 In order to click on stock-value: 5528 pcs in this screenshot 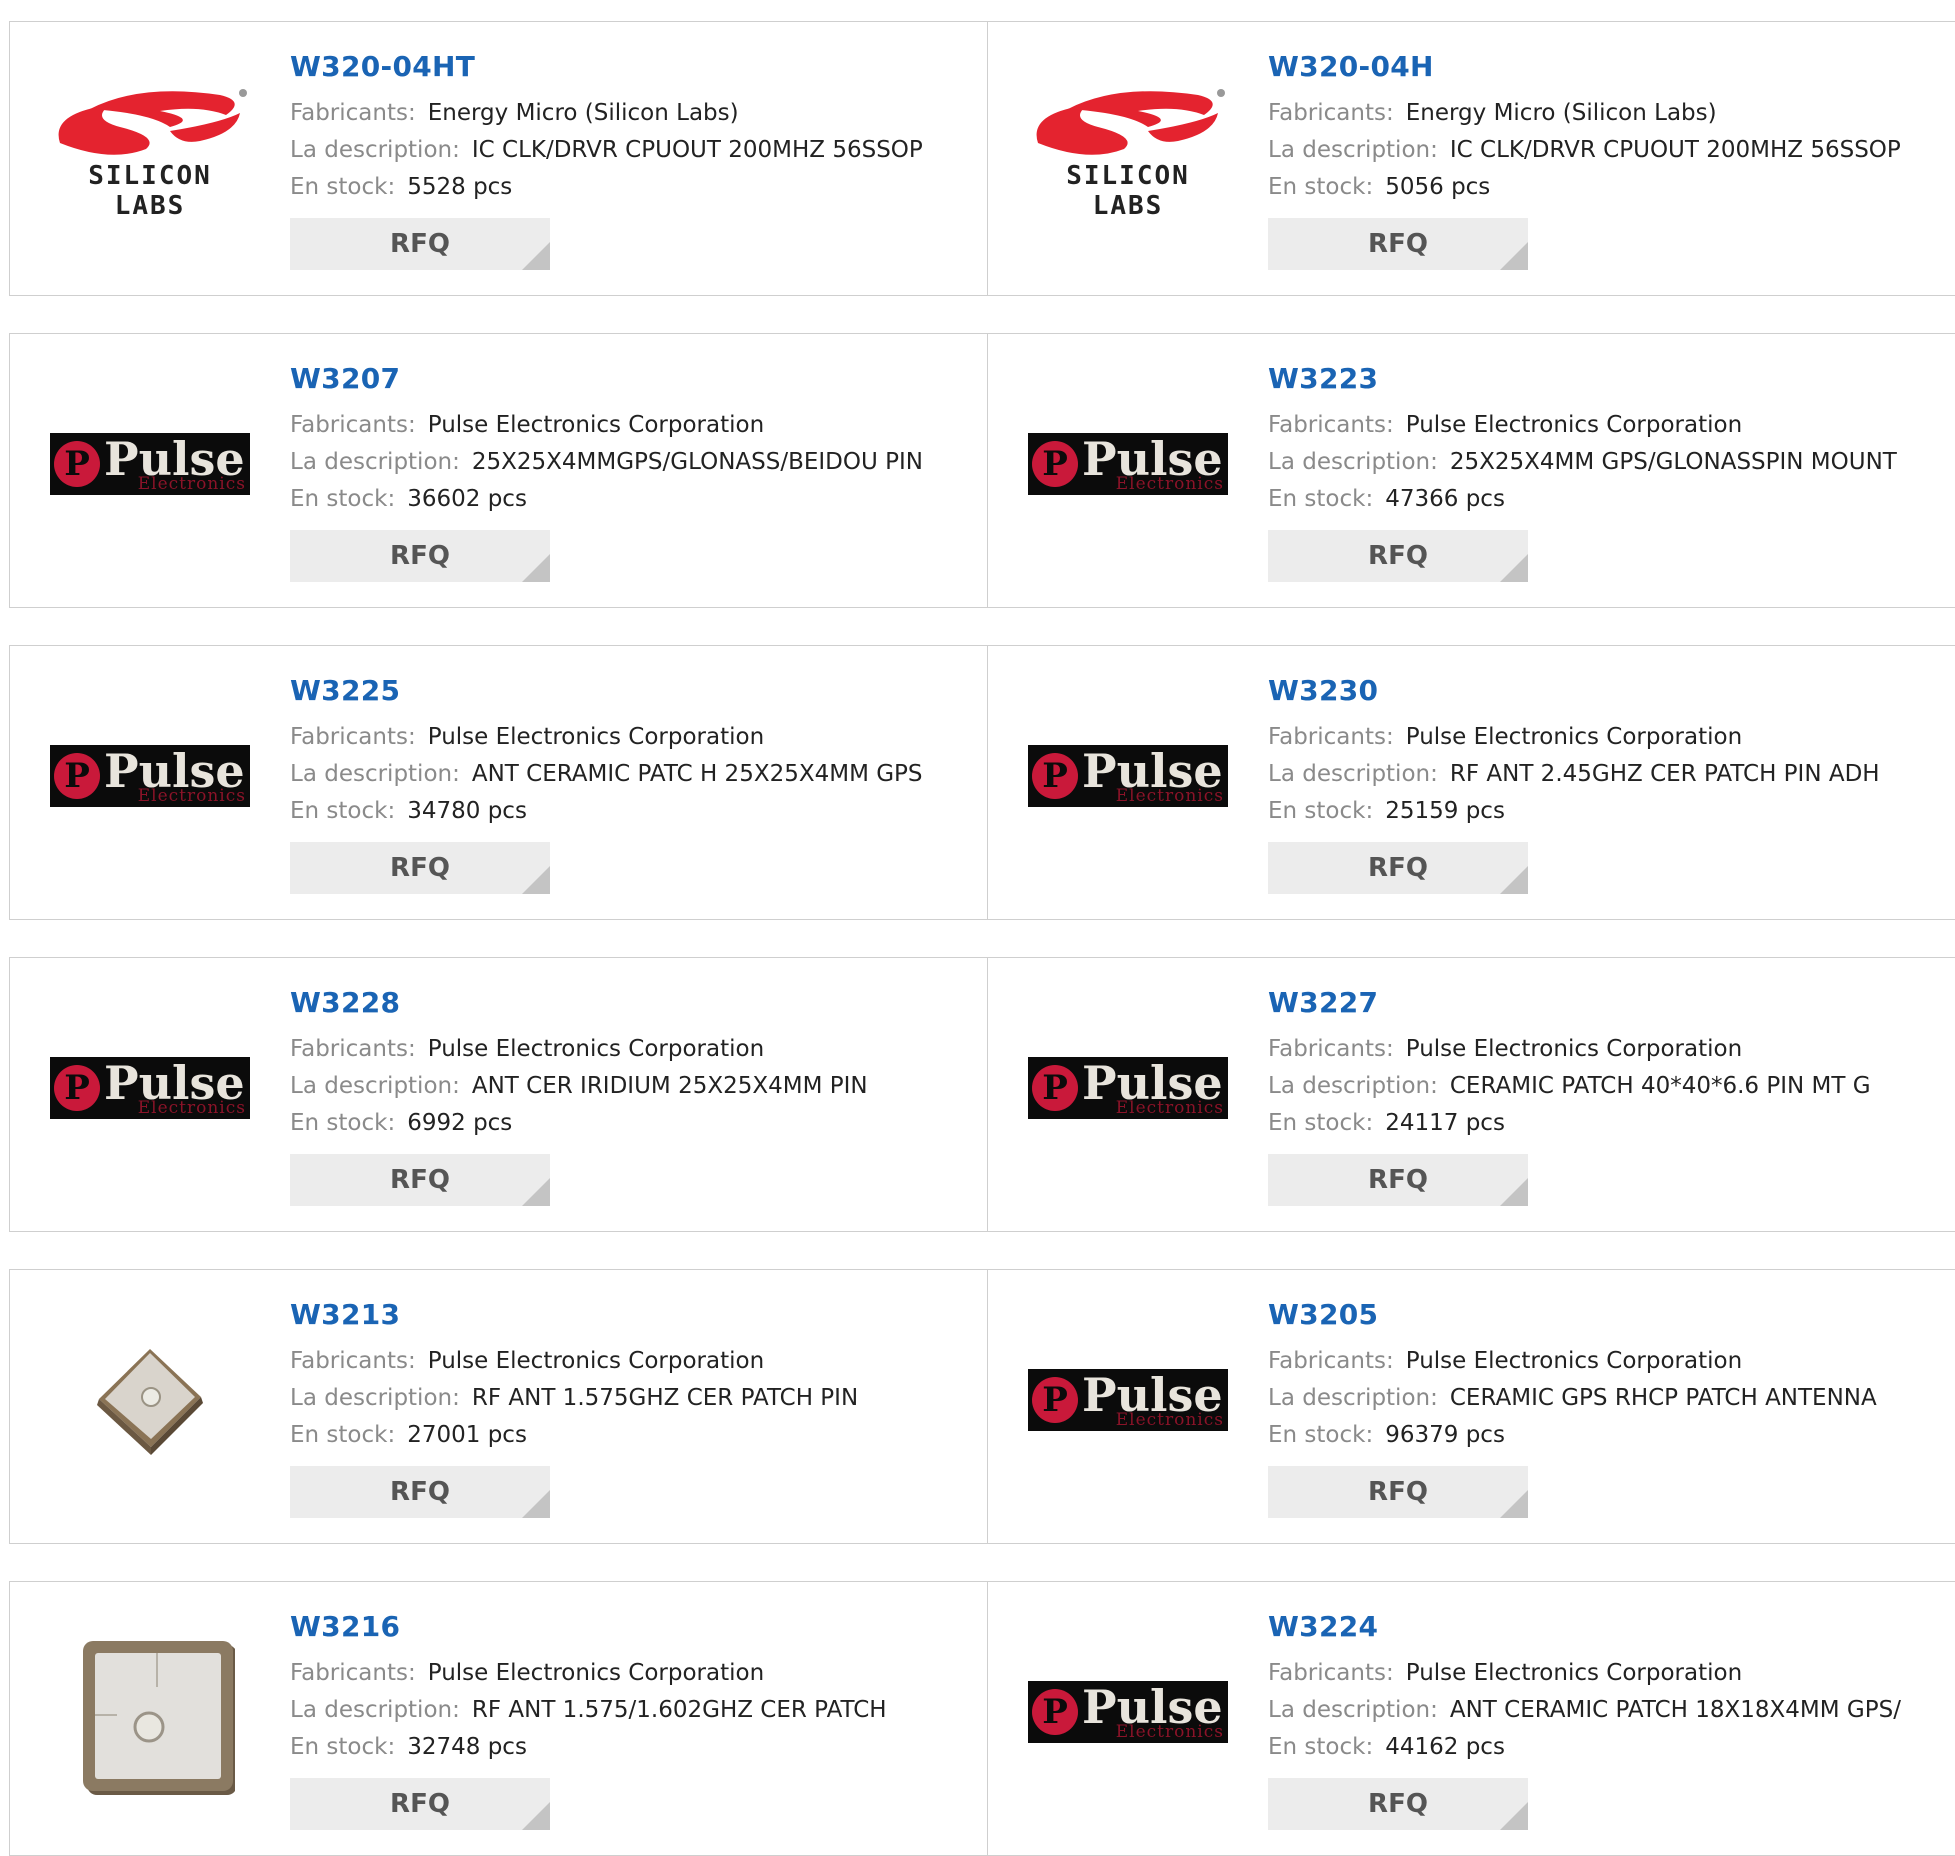, I will do `click(460, 187)`.